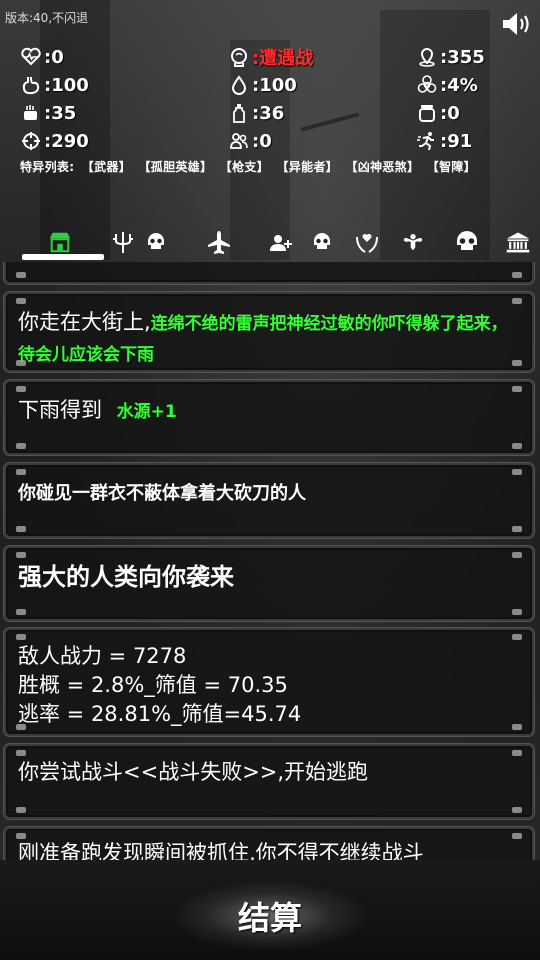 The width and height of the screenshot is (540, 960). I want to click on crosshair-icon, so click(31, 141).